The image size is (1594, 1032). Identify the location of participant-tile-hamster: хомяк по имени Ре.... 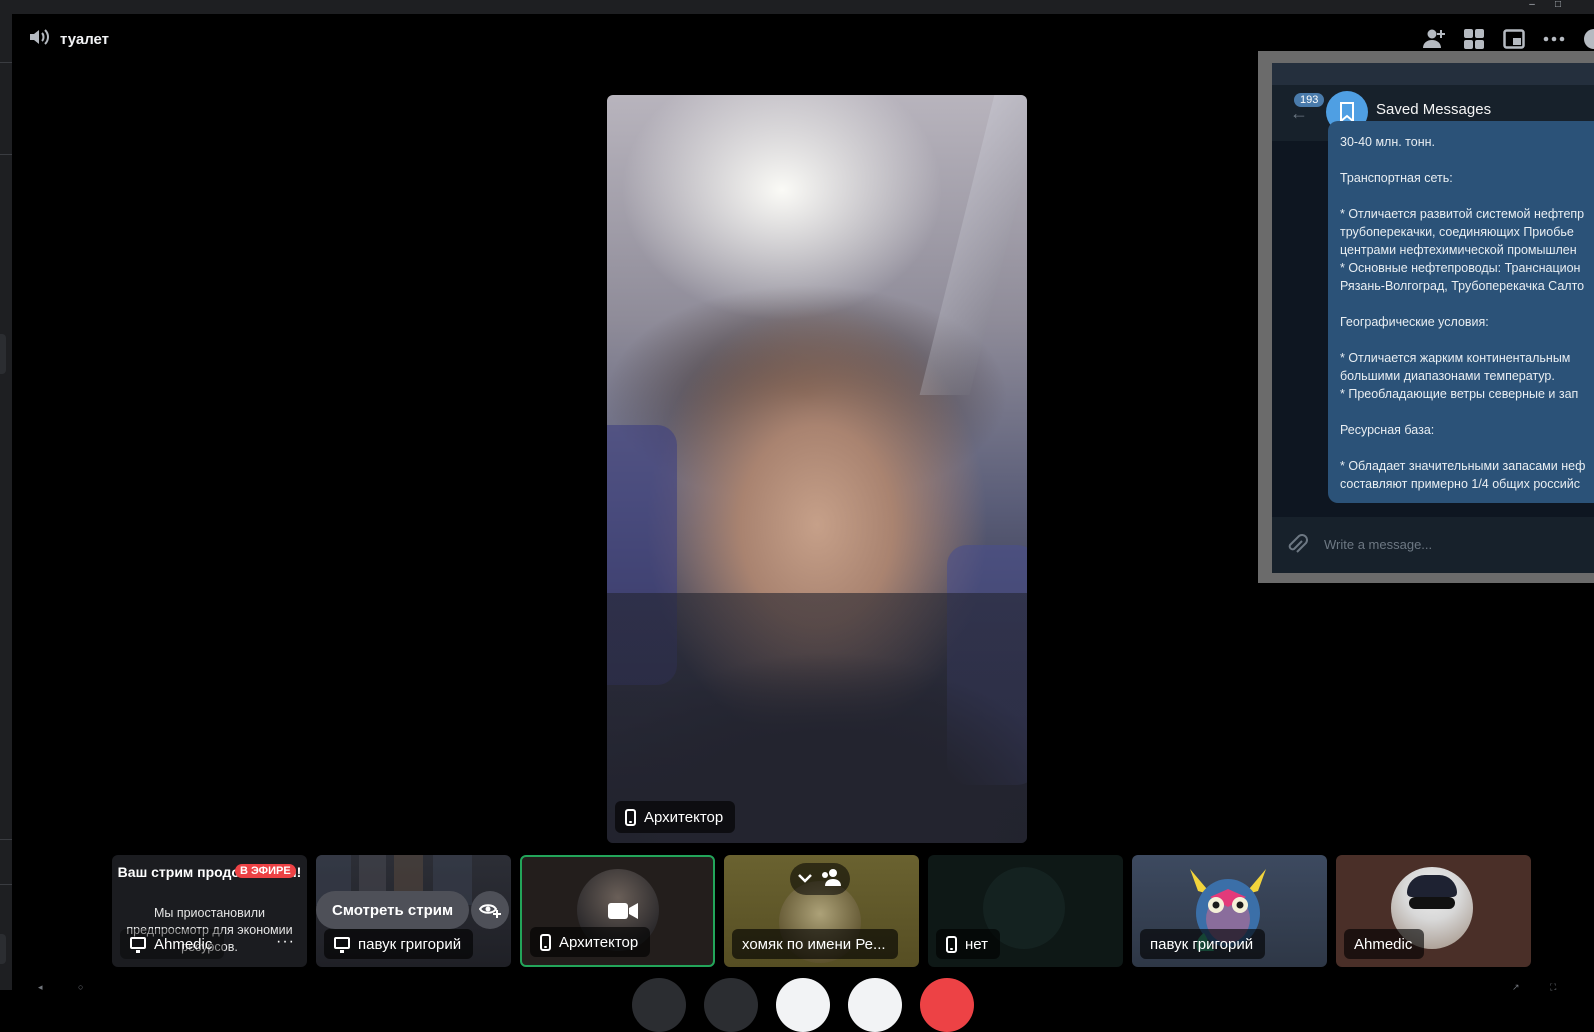
(821, 911).